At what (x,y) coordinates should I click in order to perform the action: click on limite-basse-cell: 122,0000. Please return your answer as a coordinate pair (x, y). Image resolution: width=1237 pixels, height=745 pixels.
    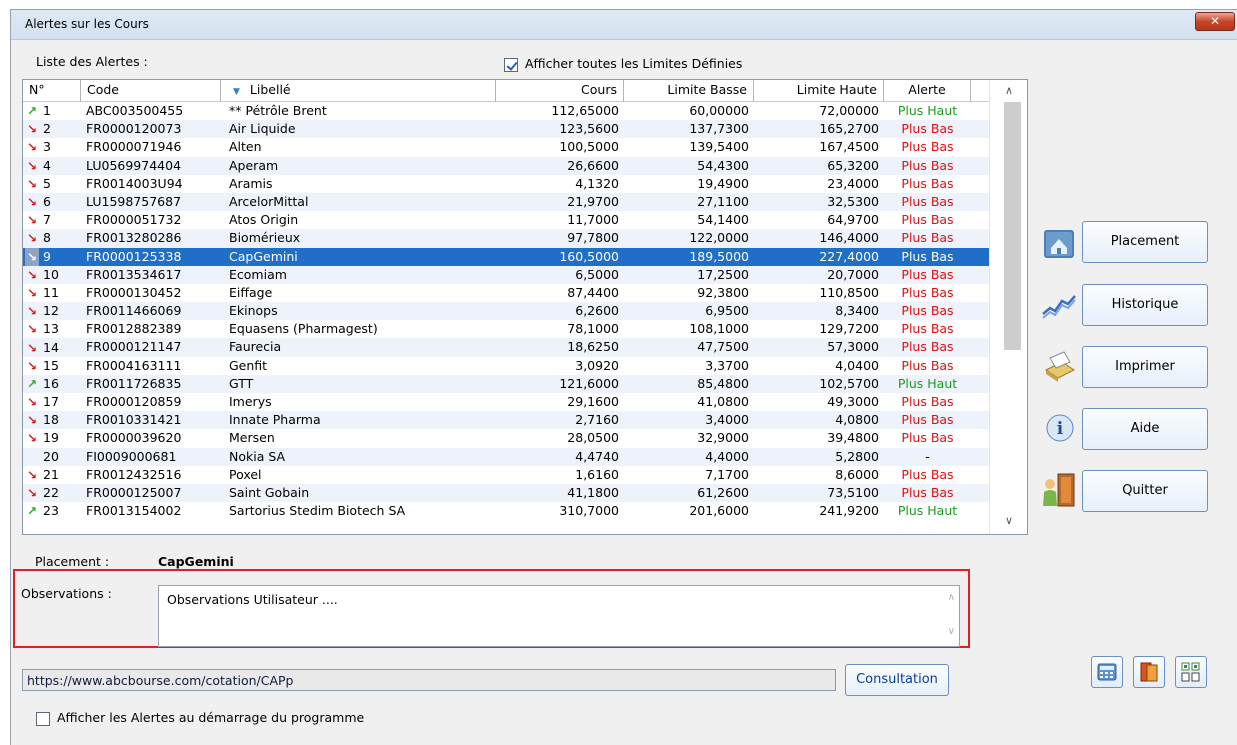
    Looking at the image, I should click on (719, 238).